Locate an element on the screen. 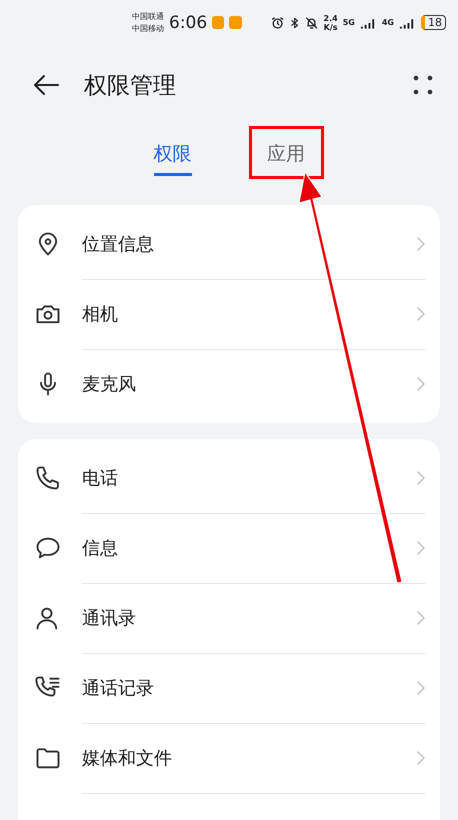 The height and width of the screenshot is (820, 458). muted-bell-icon is located at coordinates (312, 23).